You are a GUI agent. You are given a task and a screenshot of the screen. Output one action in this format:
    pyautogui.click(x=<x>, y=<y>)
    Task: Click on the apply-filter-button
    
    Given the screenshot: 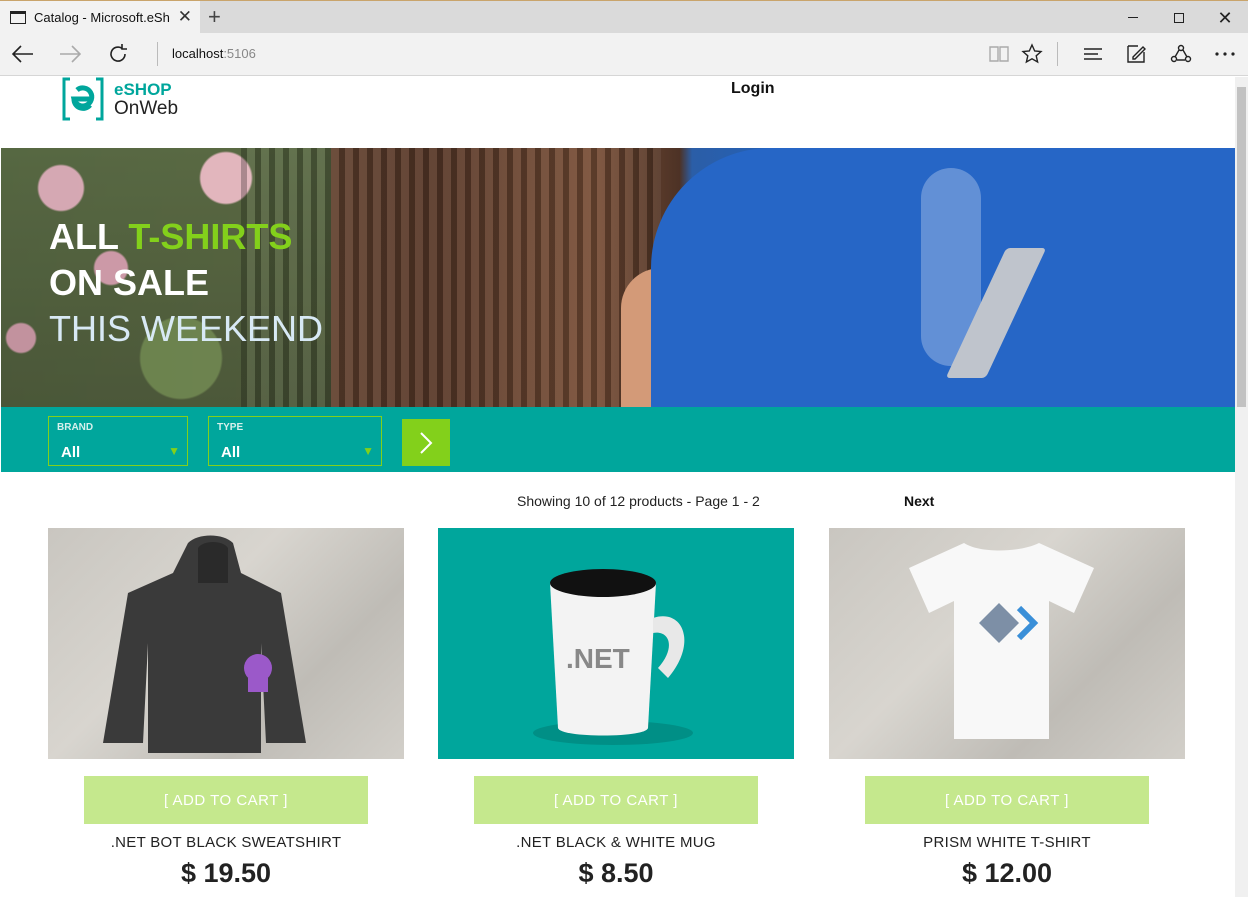 What is the action you would take?
    pyautogui.click(x=426, y=442)
    